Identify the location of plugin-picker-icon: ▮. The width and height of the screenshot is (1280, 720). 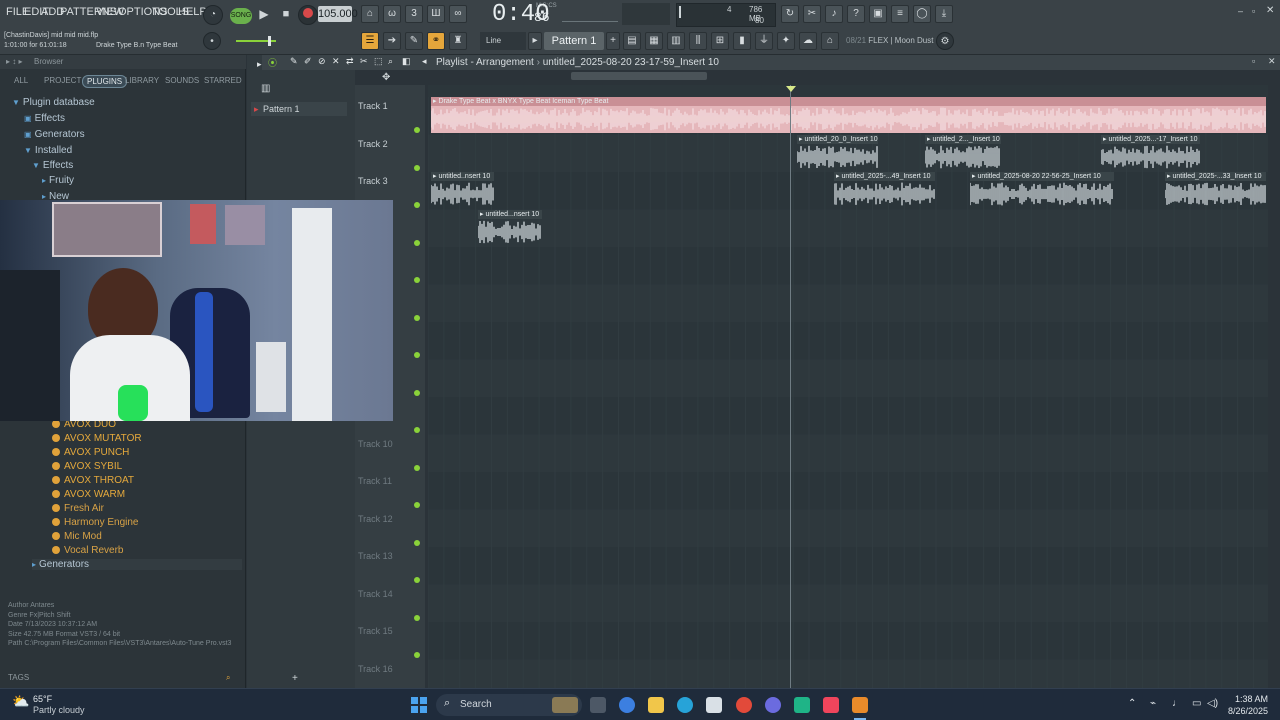
(742, 41).